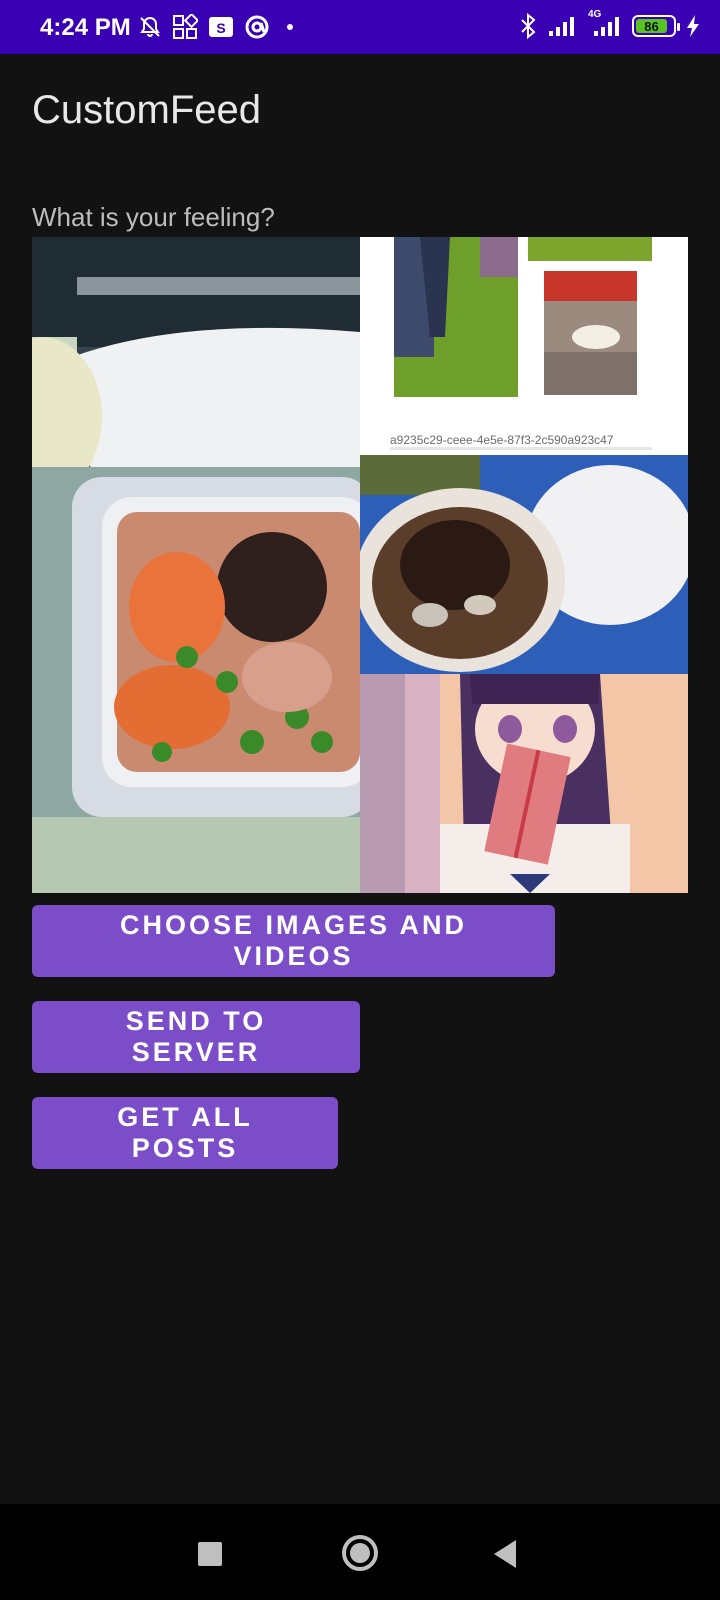 The height and width of the screenshot is (1600, 720). What do you see at coordinates (293, 941) in the screenshot?
I see `choose-images-videos-button: CHOOSE IMAGES AND VIDEOS` at bounding box center [293, 941].